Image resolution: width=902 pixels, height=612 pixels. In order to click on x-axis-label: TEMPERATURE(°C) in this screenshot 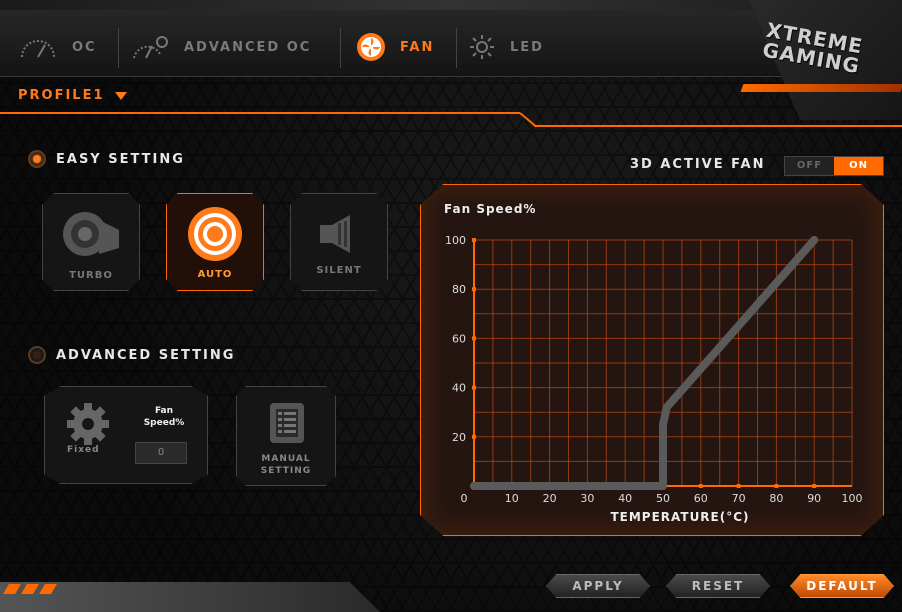, I will do `click(680, 517)`.